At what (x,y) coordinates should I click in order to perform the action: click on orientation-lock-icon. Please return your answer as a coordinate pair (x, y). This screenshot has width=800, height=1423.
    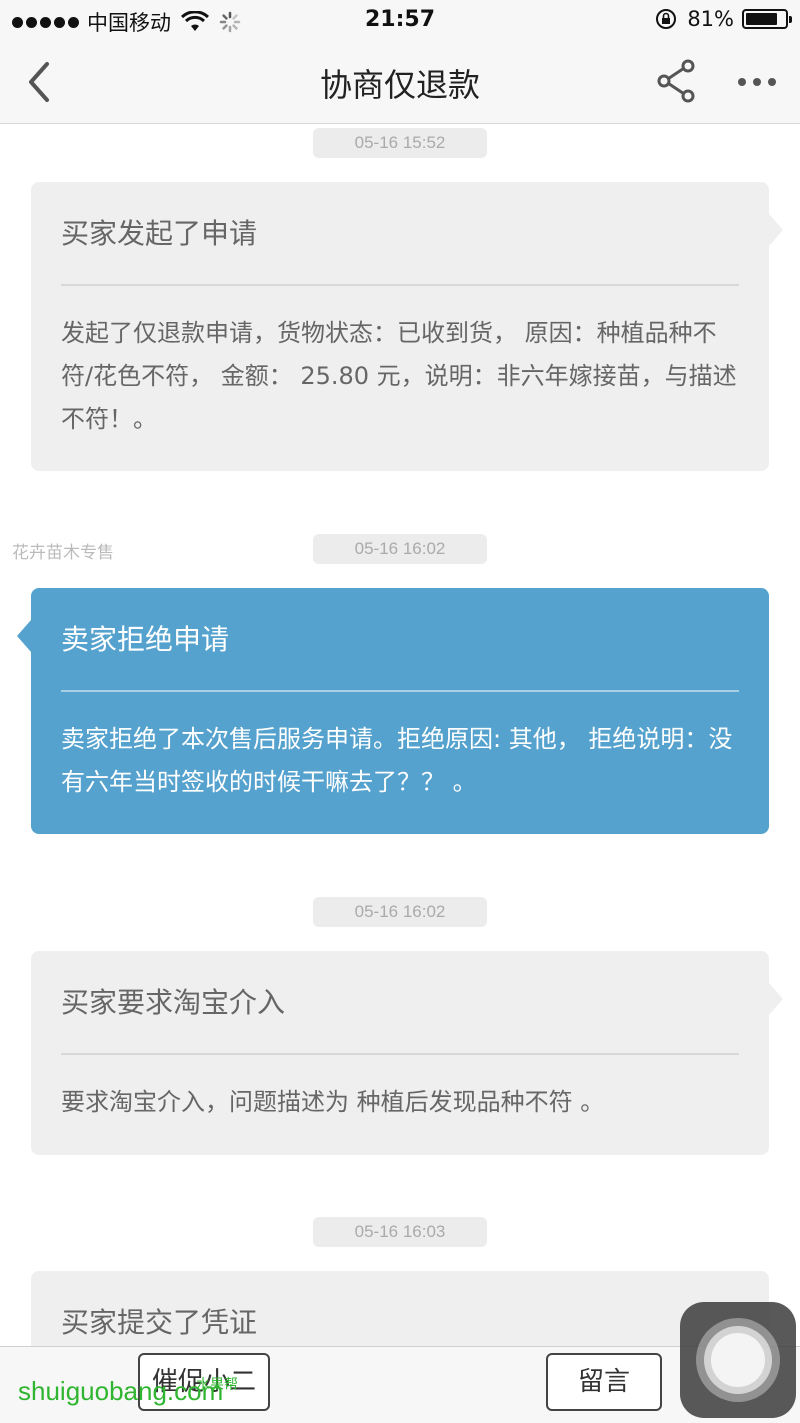
    Looking at the image, I should click on (666, 19).